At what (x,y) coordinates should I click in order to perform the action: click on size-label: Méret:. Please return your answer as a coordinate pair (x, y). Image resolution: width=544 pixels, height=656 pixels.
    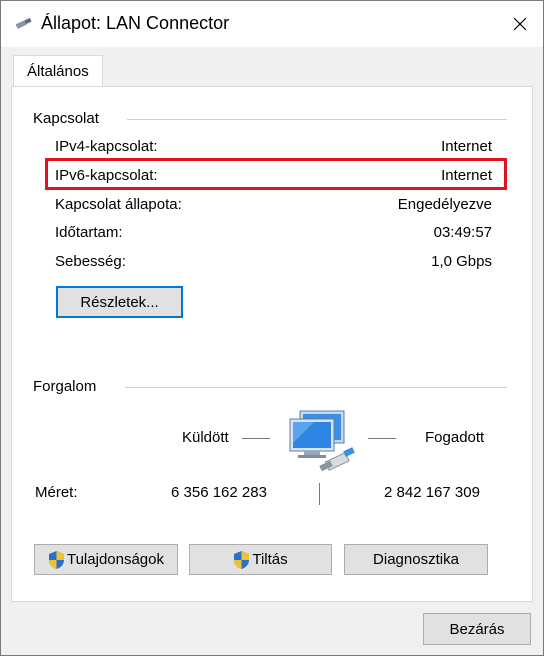
    Looking at the image, I should click on (56, 492).